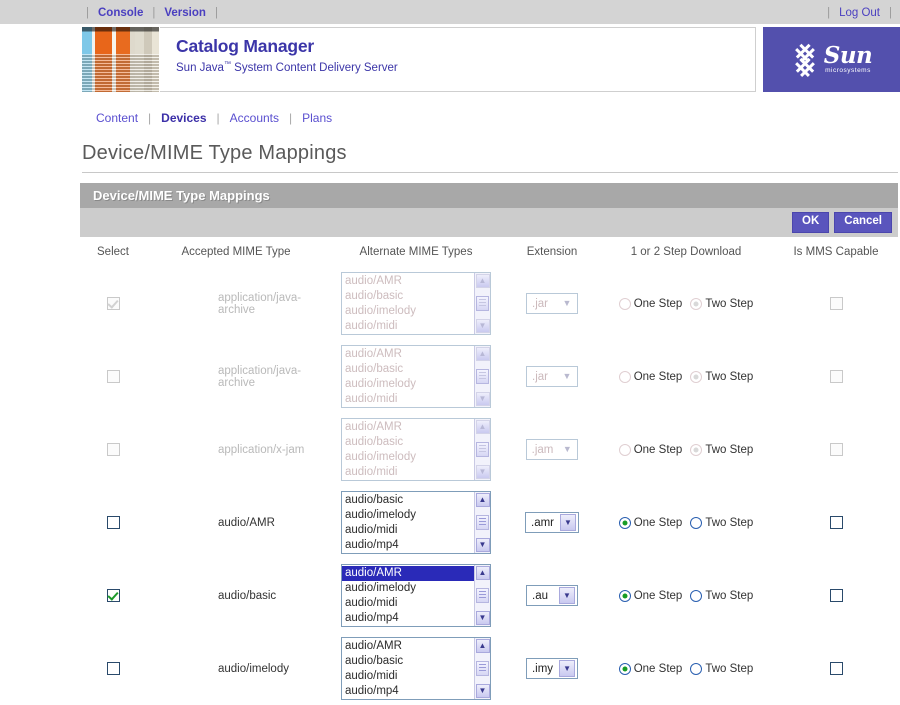 The width and height of the screenshot is (900, 705). I want to click on nav-item-devices: Devices, so click(183, 118).